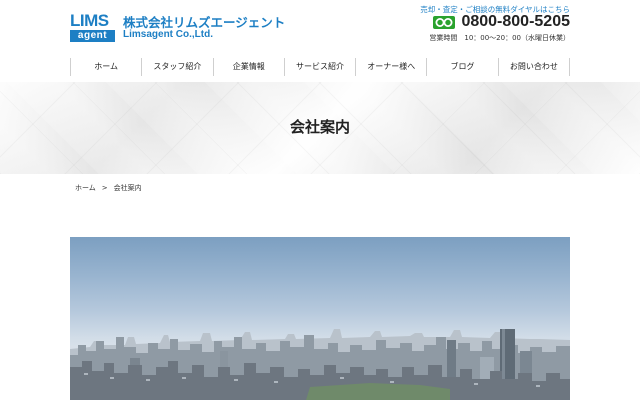 The width and height of the screenshot is (640, 400). I want to click on nav-item-owners: オーナー様へ, so click(390, 67).